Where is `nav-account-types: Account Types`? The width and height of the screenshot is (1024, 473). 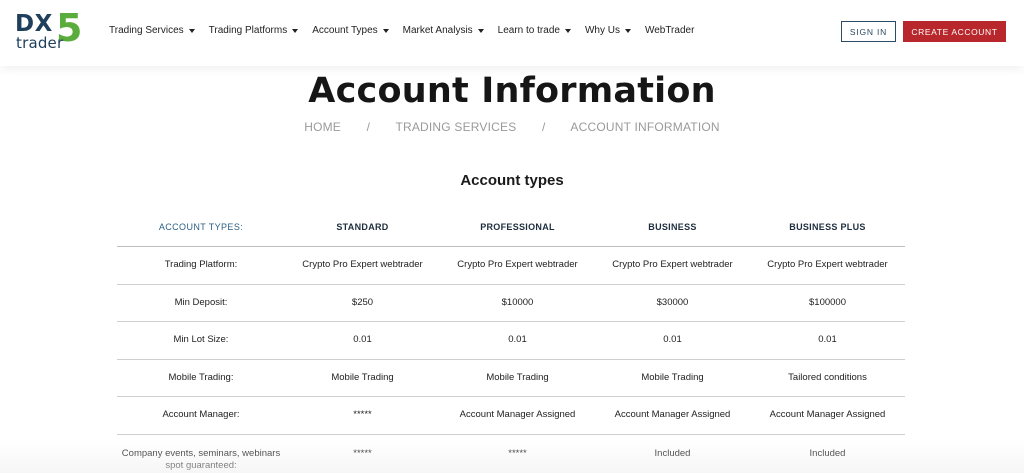
nav-account-types: Account Types is located at coordinates (350, 30).